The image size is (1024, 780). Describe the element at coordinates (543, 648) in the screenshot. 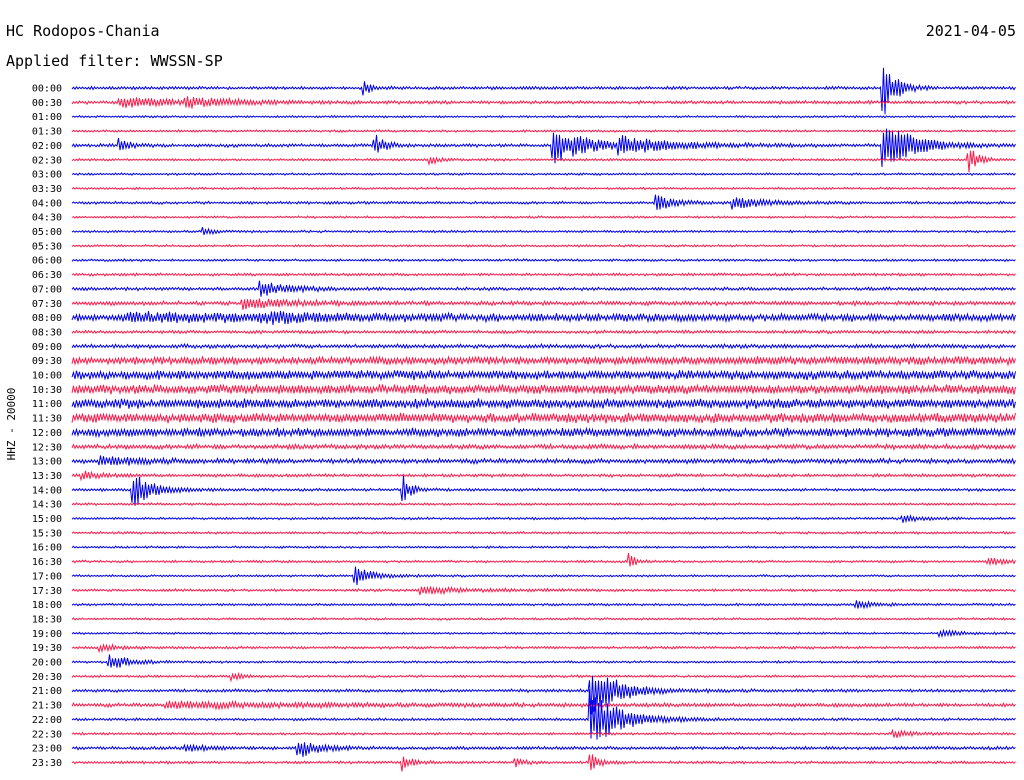

I see `seismic-trace-1930` at that location.